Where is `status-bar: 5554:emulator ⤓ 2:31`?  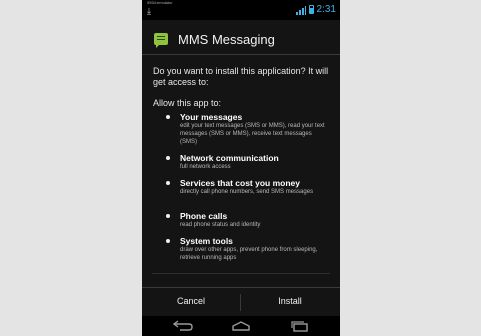
status-bar: 5554:emulator ⤓ 2:31 is located at coordinates (241, 10).